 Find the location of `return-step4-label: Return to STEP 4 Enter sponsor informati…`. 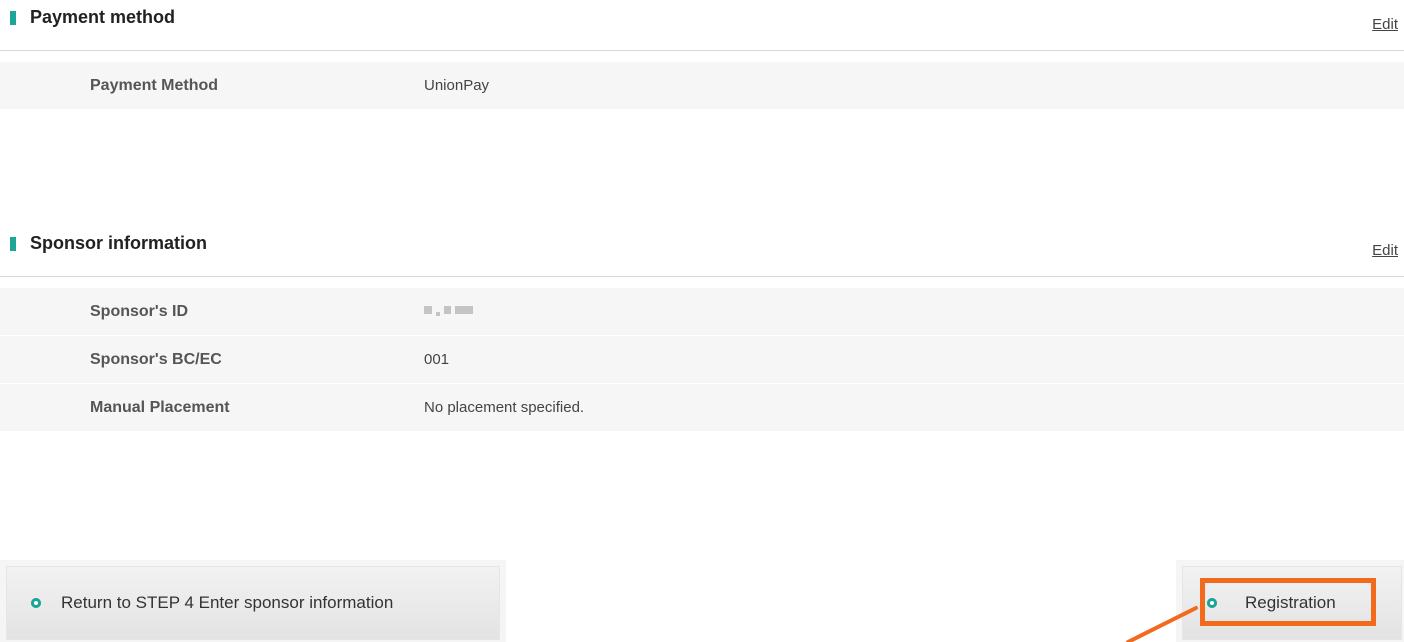

return-step4-label: Return to STEP 4 Enter sponsor informati… is located at coordinates (227, 602).